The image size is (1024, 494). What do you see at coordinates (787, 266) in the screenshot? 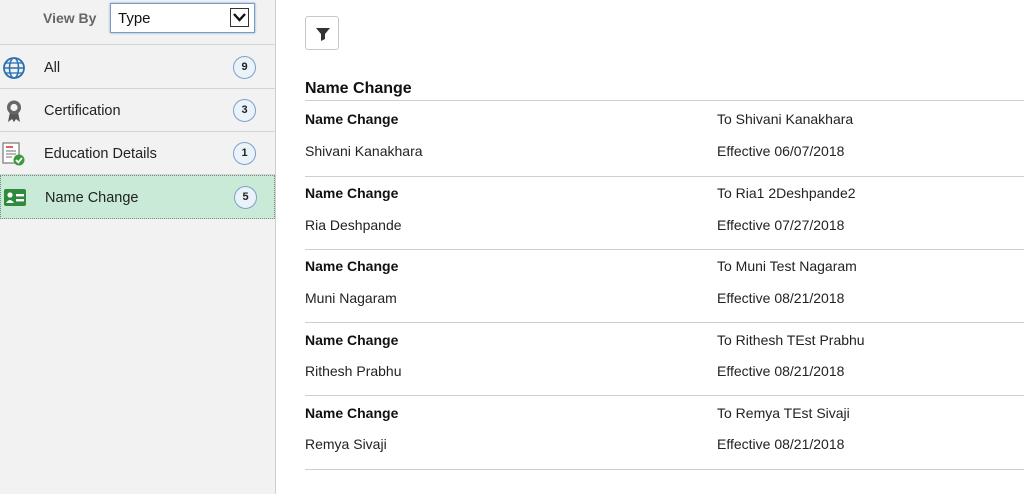
I see `row-new-name: To Muni Test Nagaram` at bounding box center [787, 266].